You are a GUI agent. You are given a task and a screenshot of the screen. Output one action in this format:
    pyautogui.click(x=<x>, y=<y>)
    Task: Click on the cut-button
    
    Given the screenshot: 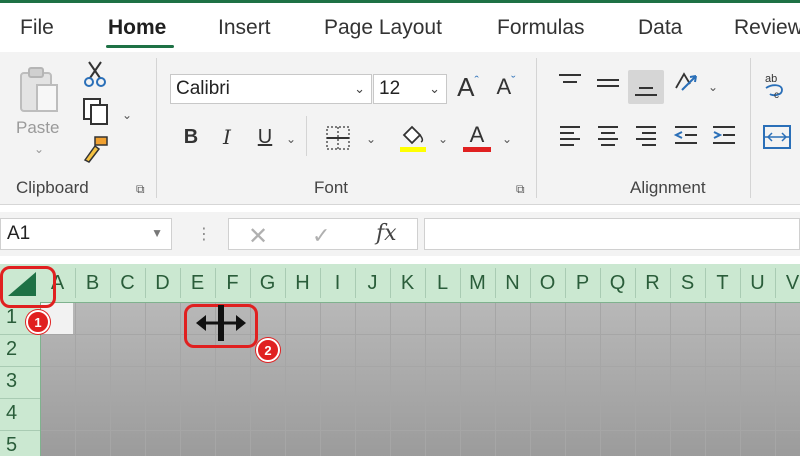 What is the action you would take?
    pyautogui.click(x=95, y=74)
    